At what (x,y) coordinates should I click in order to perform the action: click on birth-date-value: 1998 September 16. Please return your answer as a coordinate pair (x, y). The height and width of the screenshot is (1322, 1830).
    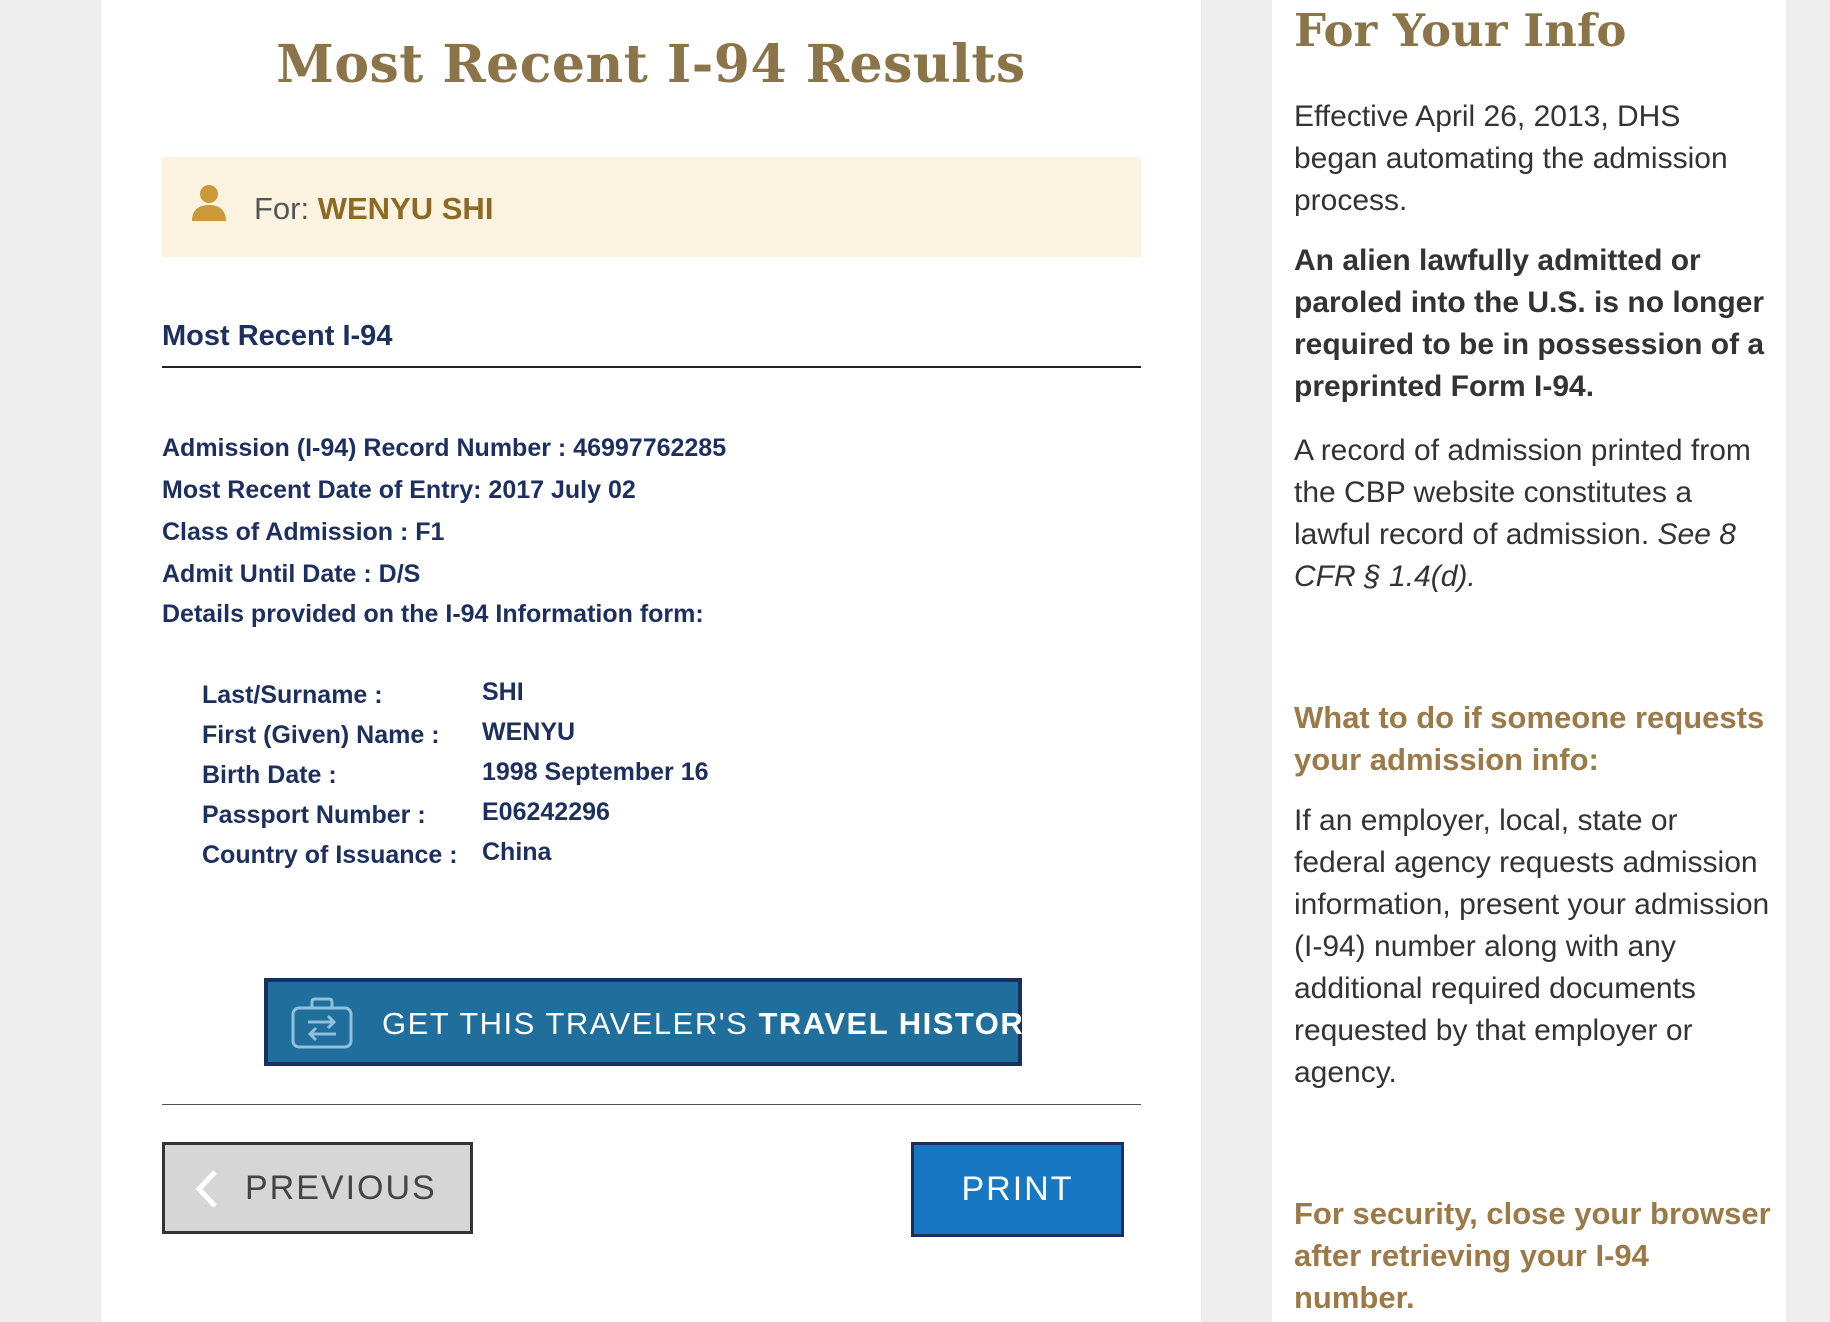
    Looking at the image, I should click on (595, 772).